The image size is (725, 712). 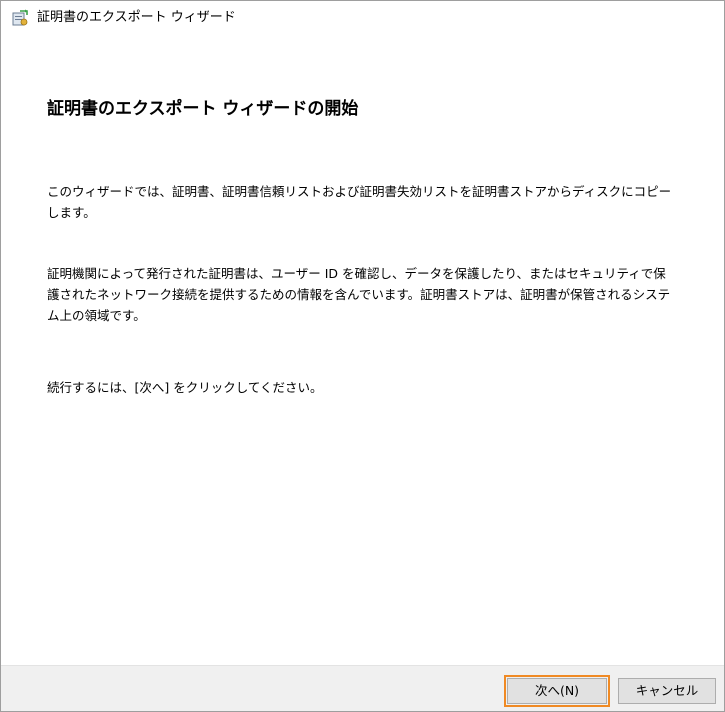 What do you see at coordinates (136, 17) in the screenshot?
I see `window-title: 証明書のエクスポート ウィザード` at bounding box center [136, 17].